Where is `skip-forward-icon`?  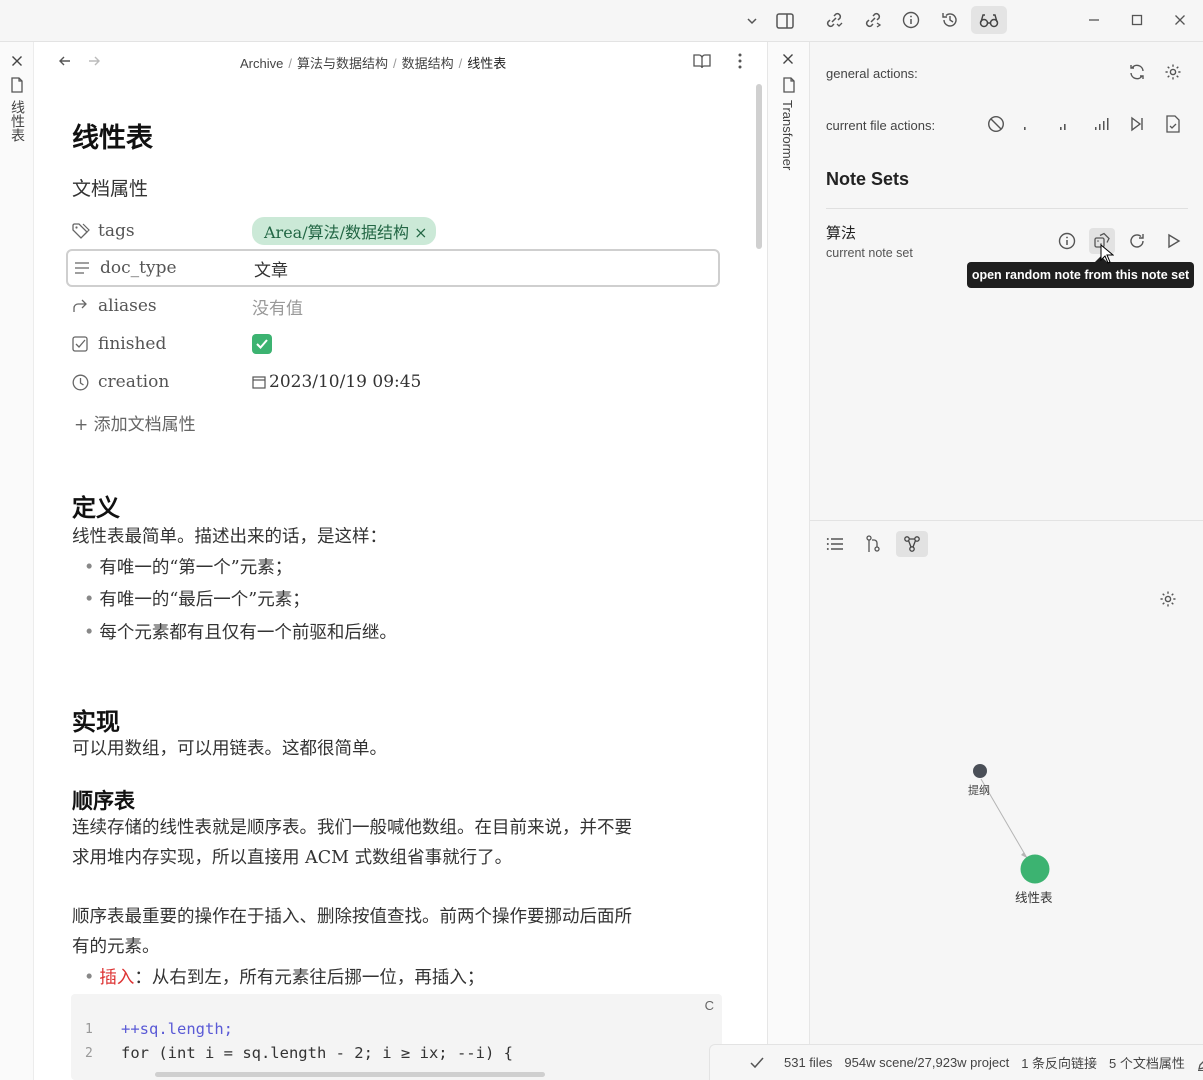
skip-forward-icon is located at coordinates (1137, 124).